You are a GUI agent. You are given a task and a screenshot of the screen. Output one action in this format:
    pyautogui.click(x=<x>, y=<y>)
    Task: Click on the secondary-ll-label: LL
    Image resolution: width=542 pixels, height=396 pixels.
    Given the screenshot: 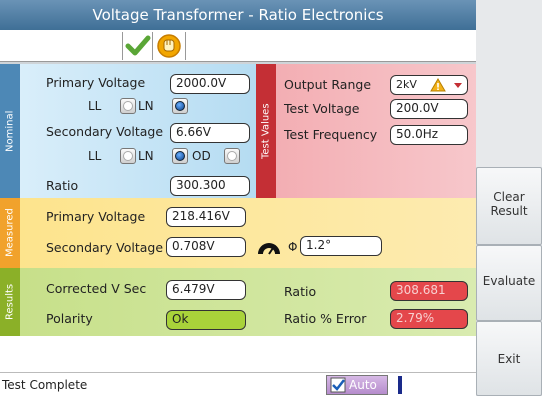 What is the action you would take?
    pyautogui.click(x=95, y=156)
    